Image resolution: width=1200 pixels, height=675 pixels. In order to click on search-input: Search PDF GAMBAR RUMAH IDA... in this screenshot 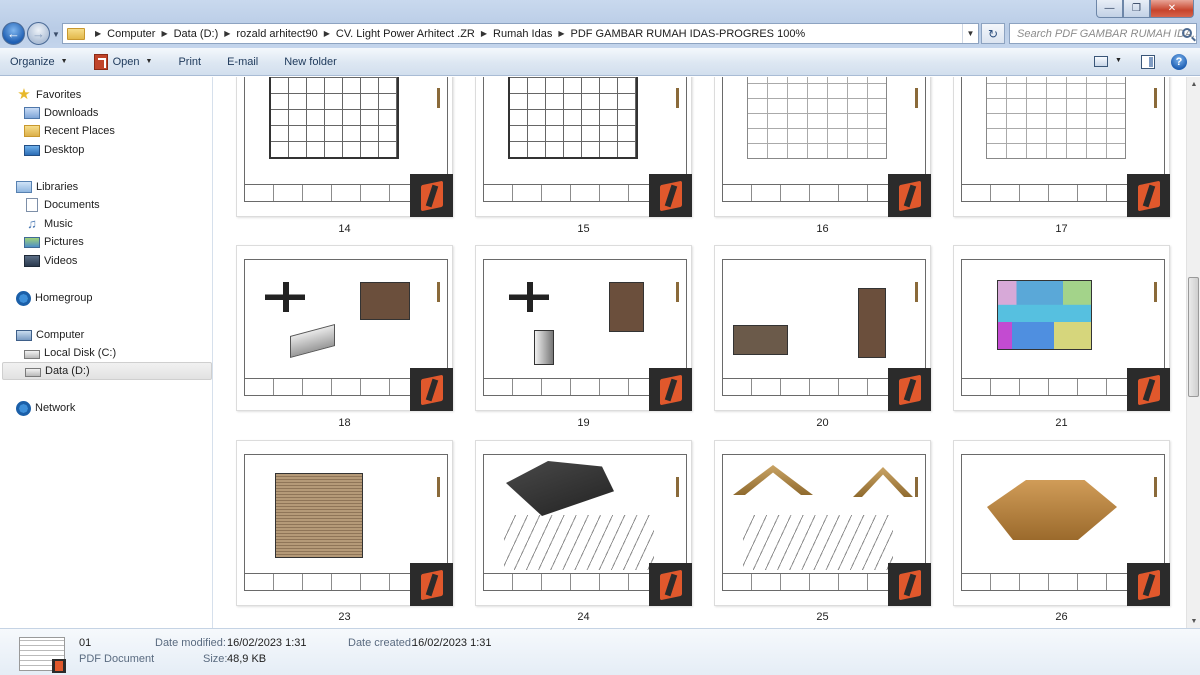, I will do `click(1103, 33)`.